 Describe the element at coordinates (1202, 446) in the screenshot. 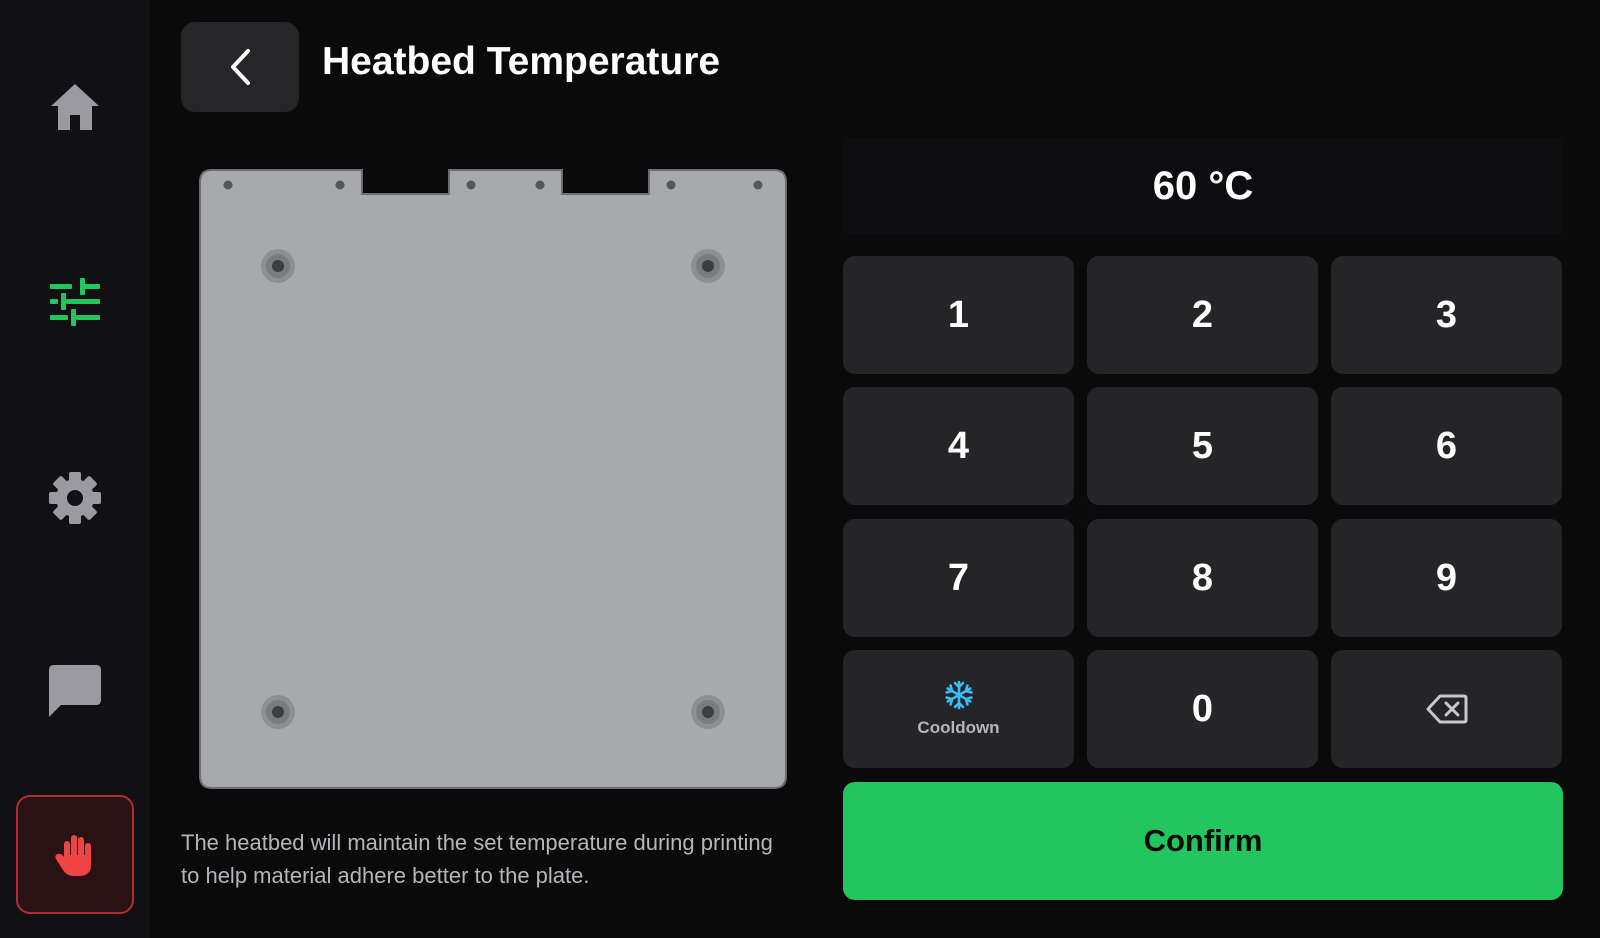

I see `key-5: 5` at that location.